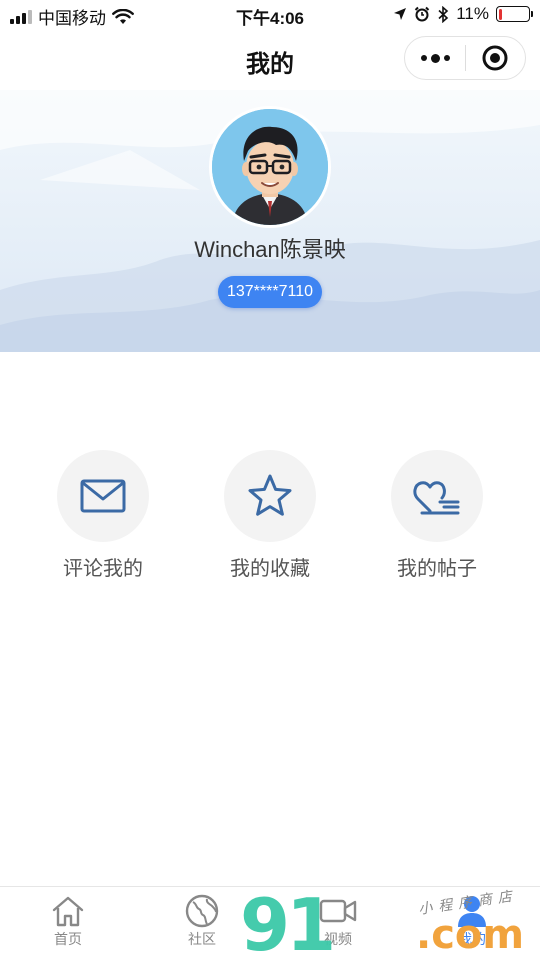 The width and height of the screenshot is (540, 960). I want to click on more-dots-icon, so click(435, 58).